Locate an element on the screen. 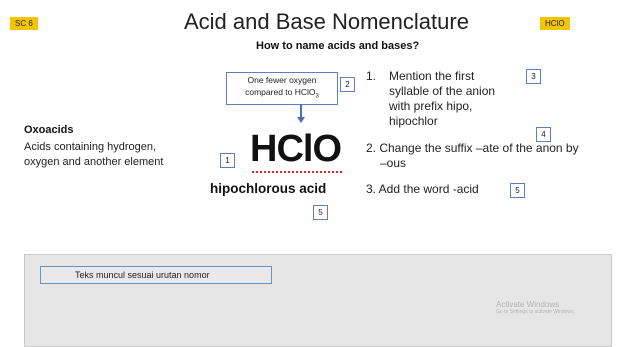 This screenshot has width=621, height=347. slide-subtitle: How to name acids and bases? is located at coordinates (338, 46).